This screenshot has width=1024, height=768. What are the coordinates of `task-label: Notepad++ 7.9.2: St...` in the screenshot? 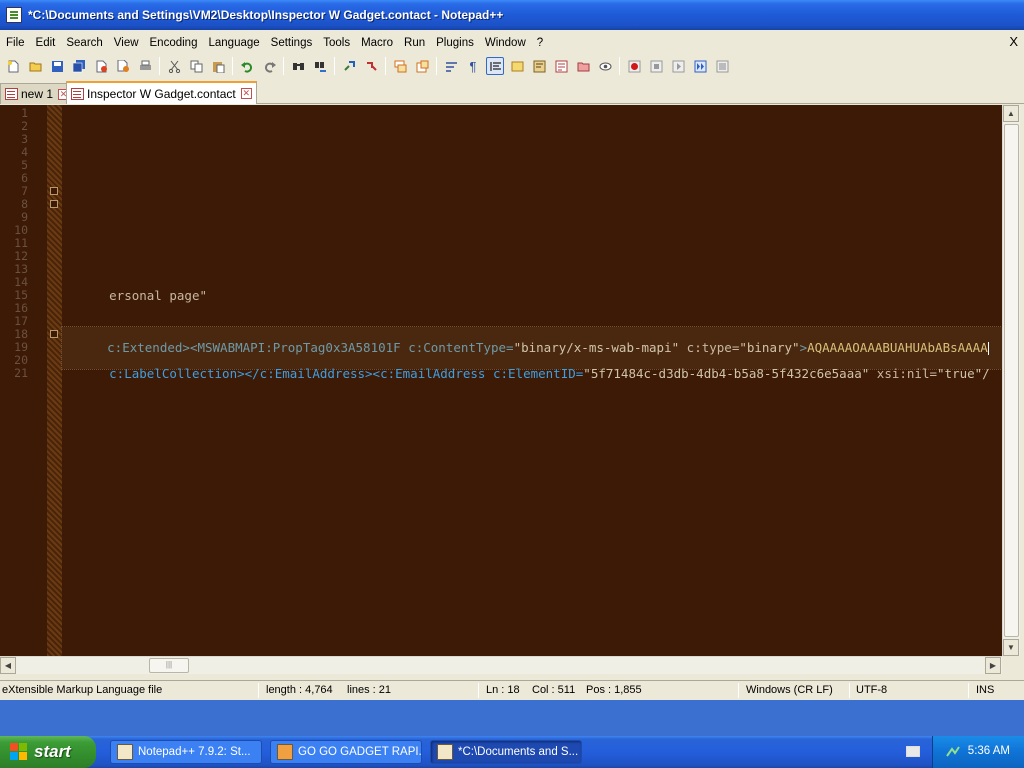 It's located at (194, 752).